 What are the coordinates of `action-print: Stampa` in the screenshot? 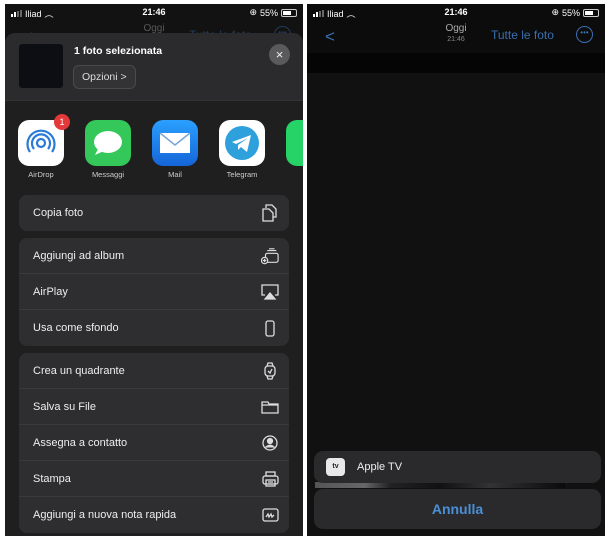 It's located at (154, 479).